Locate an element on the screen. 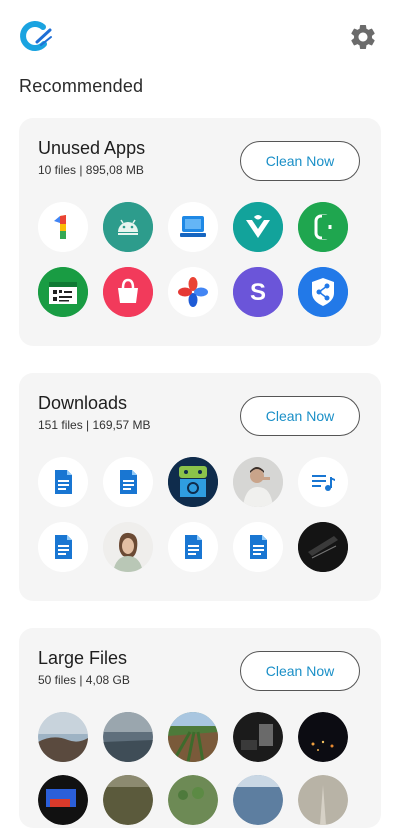  dark-room-photo is located at coordinates (258, 737).